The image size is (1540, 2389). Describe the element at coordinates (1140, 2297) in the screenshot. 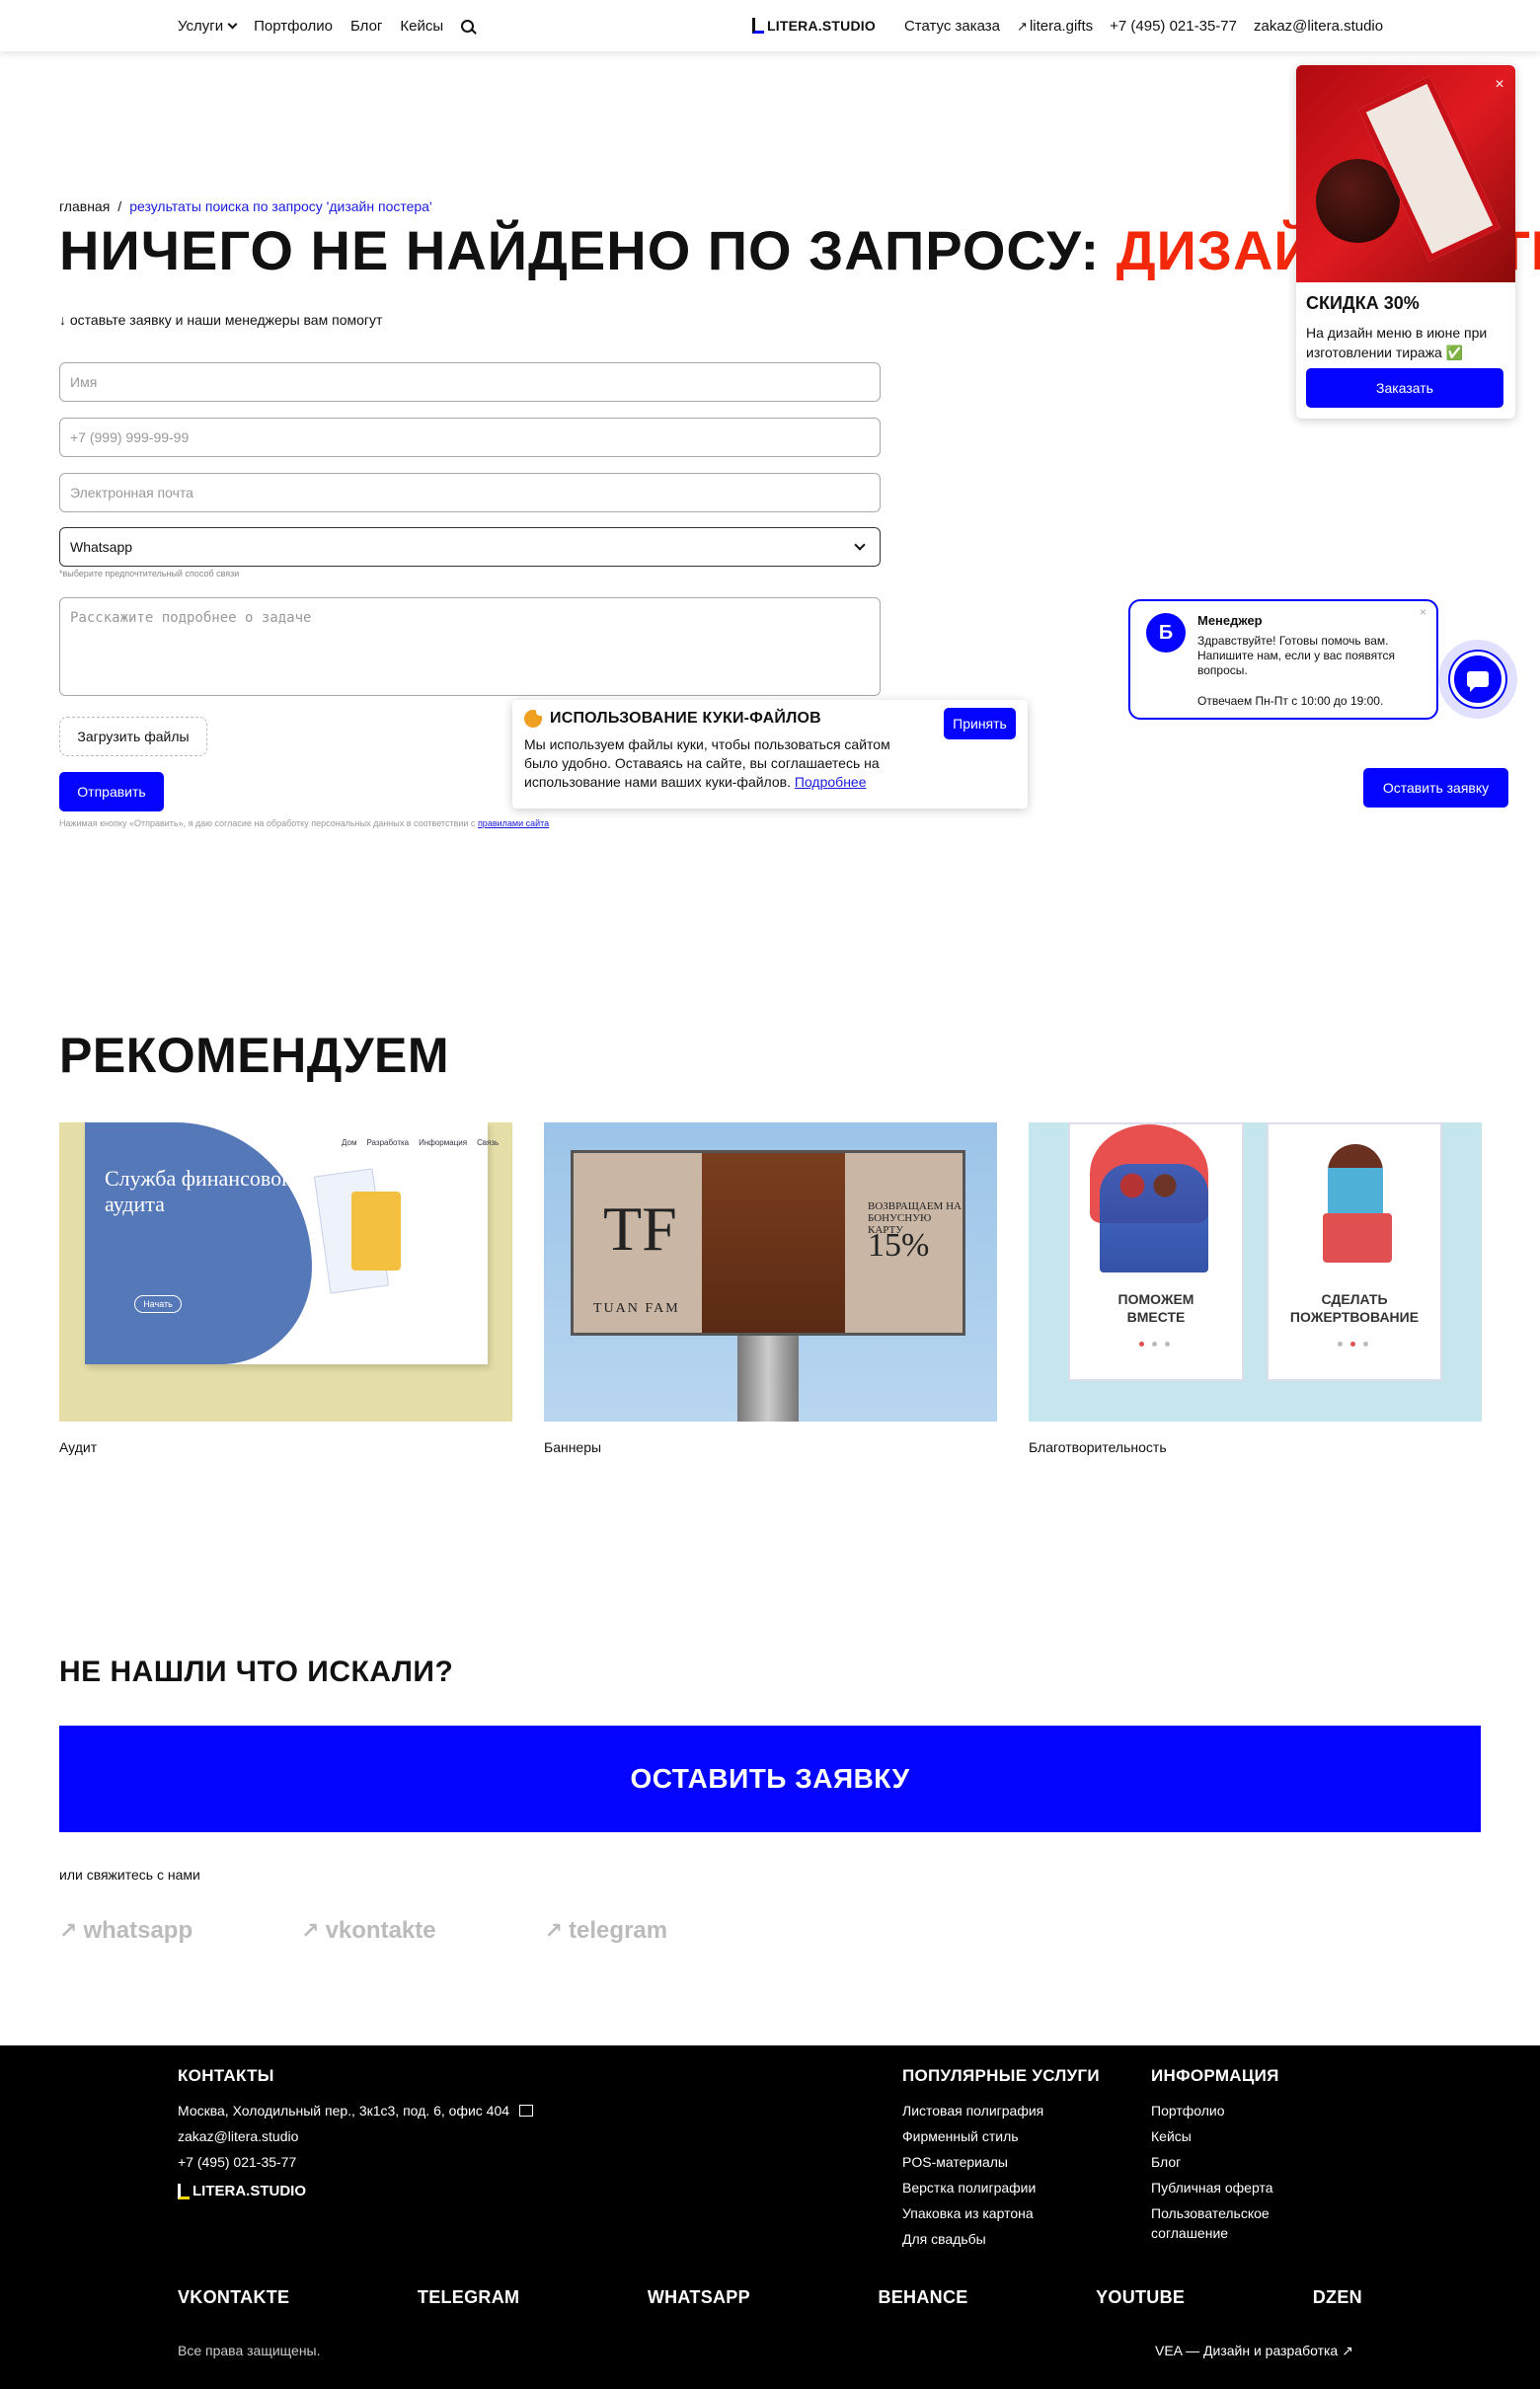

I see `footer-youtube: YOUTUBE` at that location.